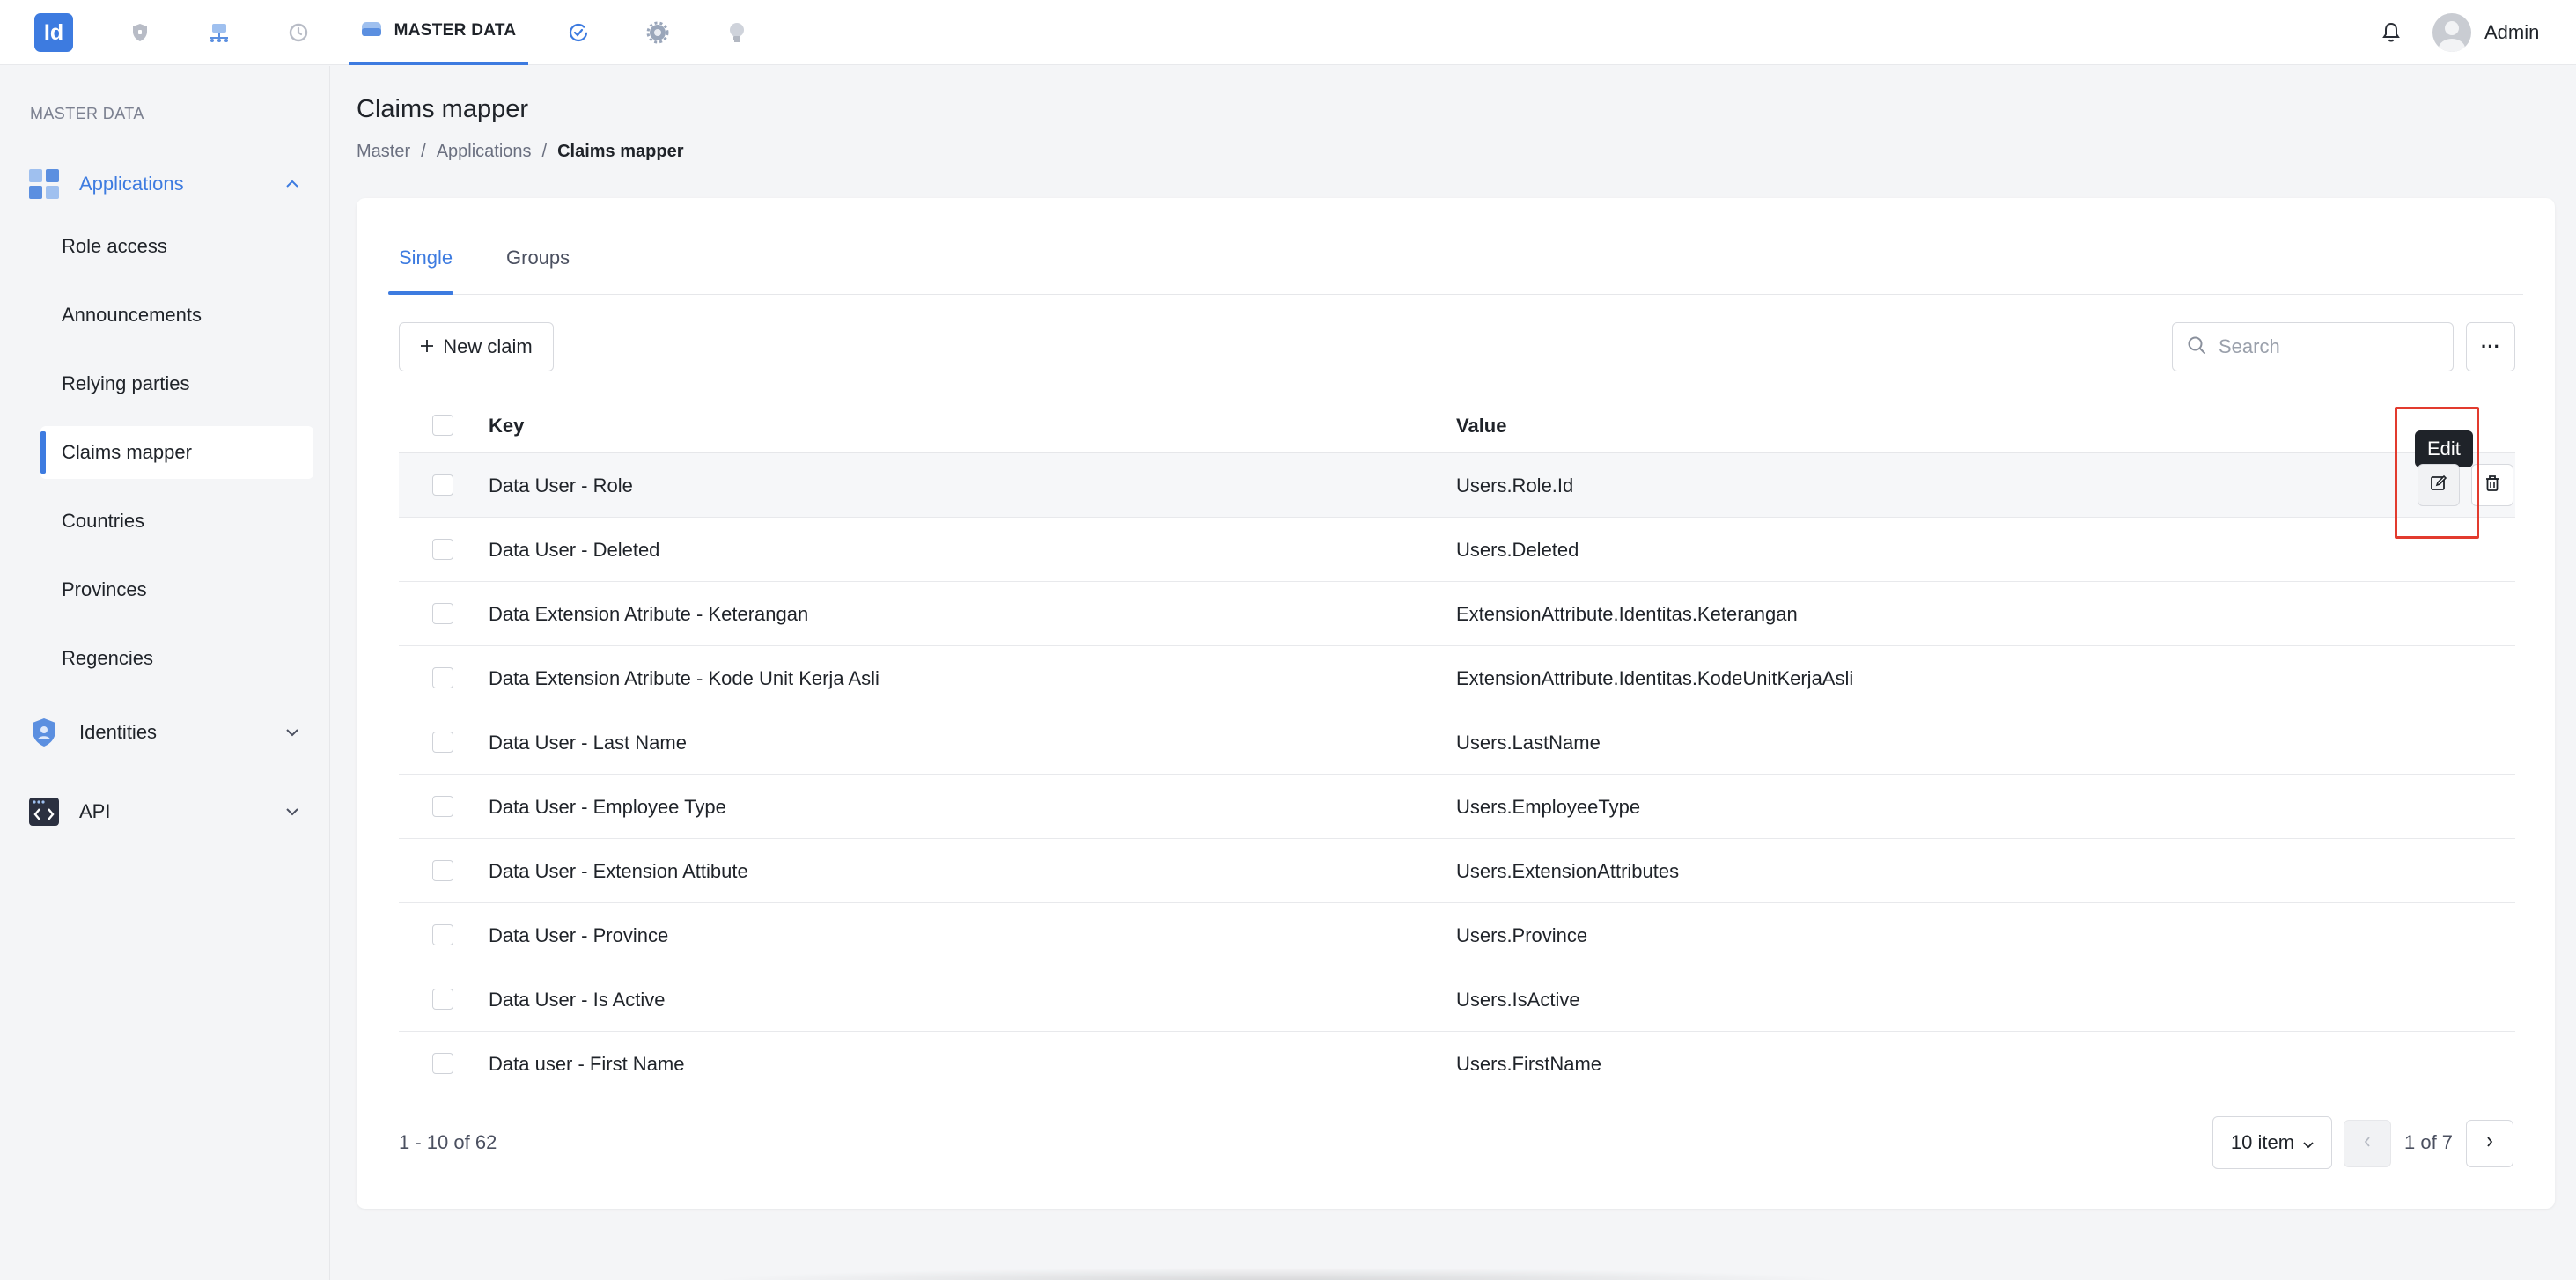 This screenshot has height=1280, width=2576. I want to click on sidebar-group-api: API, so click(167, 811).